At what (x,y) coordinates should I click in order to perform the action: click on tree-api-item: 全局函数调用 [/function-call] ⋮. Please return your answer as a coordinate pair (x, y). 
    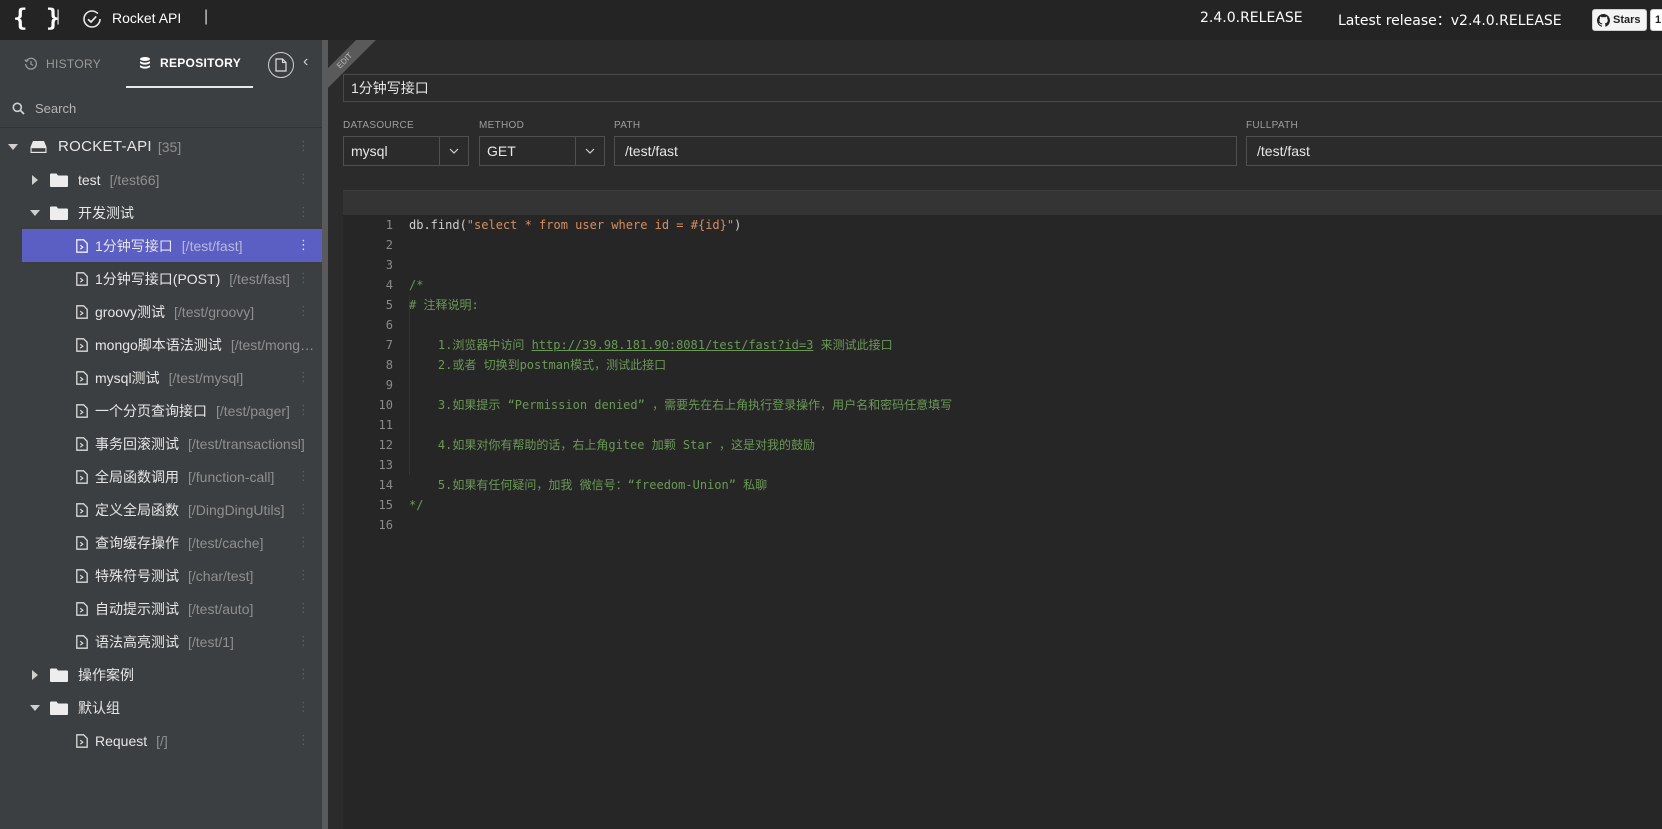
    Looking at the image, I should click on (172, 476).